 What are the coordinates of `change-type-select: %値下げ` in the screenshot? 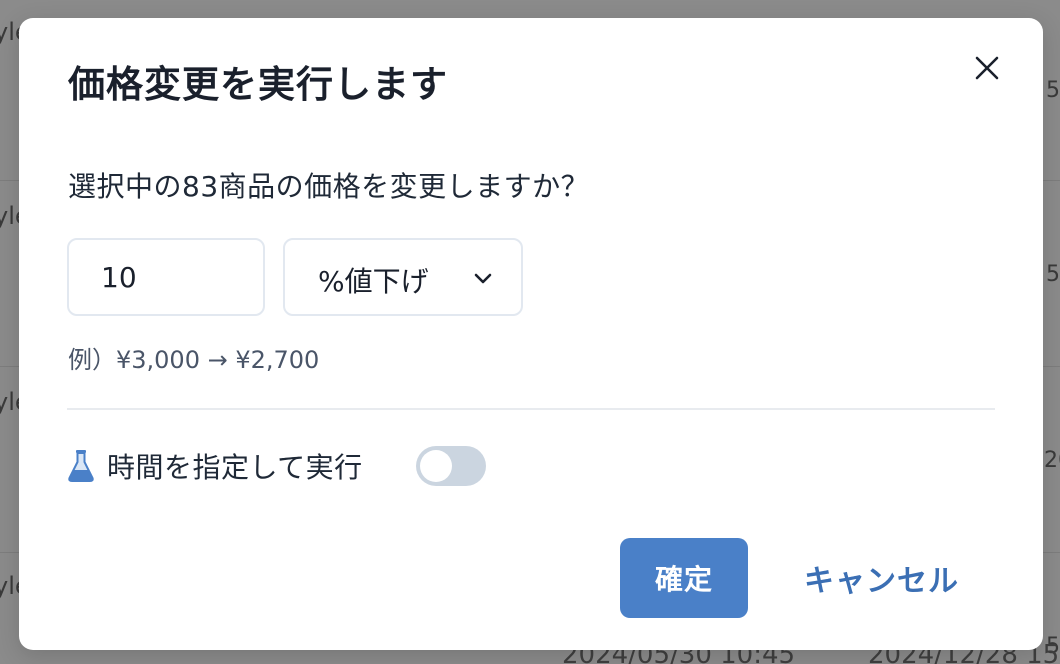 It's located at (403, 277).